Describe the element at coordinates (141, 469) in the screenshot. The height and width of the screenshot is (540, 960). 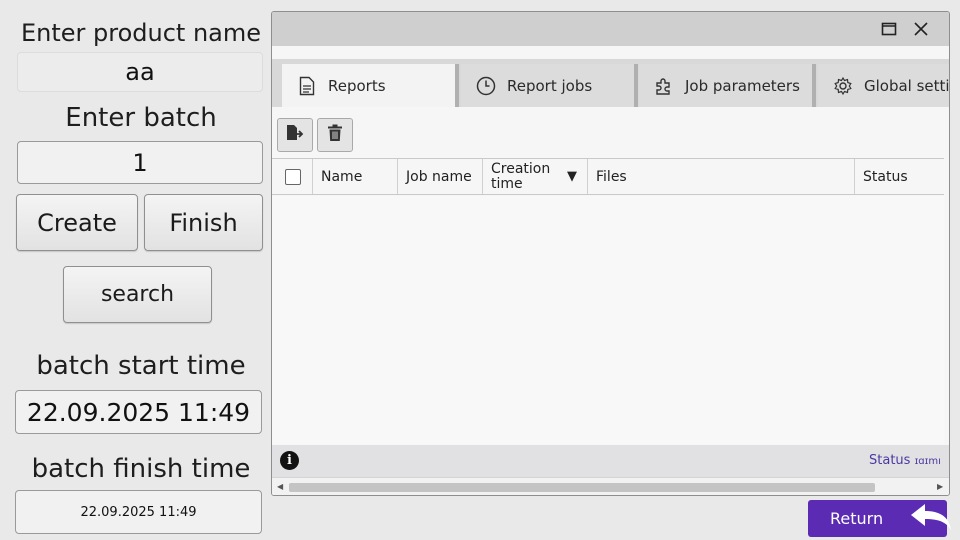
I see `batch-finish-time-label: batch finish time` at that location.